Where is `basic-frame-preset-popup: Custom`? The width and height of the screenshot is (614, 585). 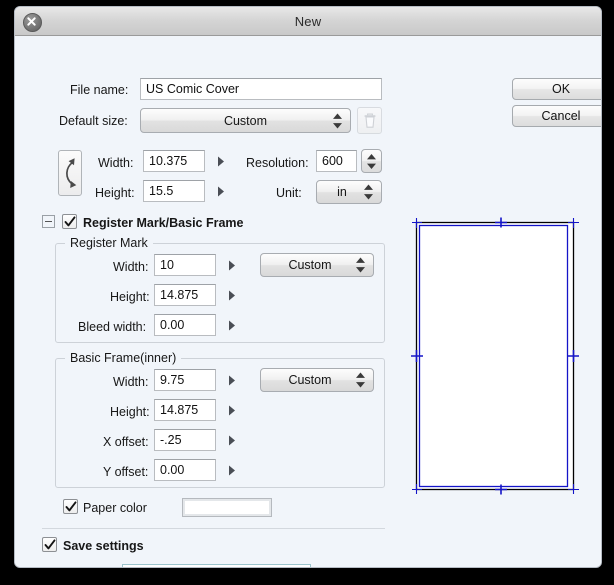 basic-frame-preset-popup: Custom is located at coordinates (317, 380).